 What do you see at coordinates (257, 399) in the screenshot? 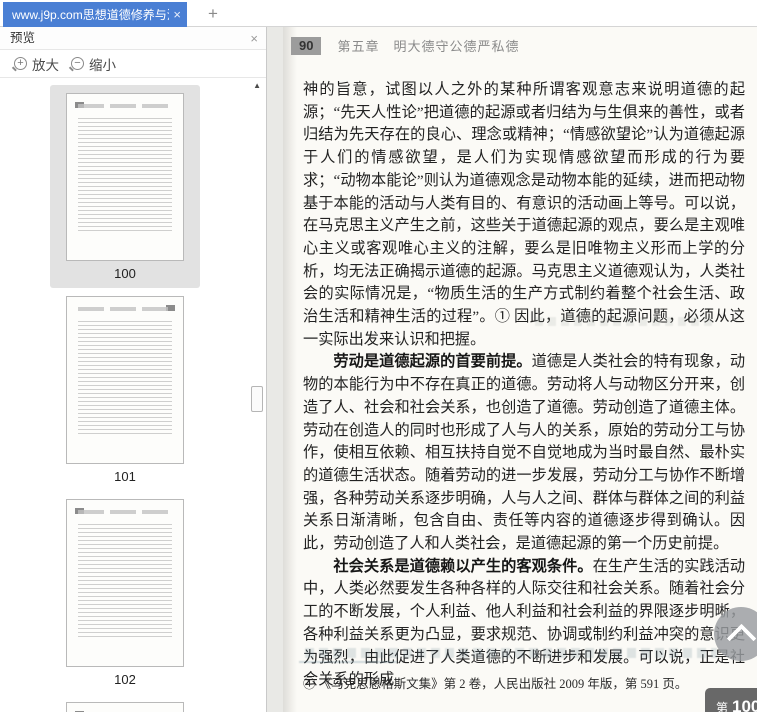
I see `scrollbar-thumb` at bounding box center [257, 399].